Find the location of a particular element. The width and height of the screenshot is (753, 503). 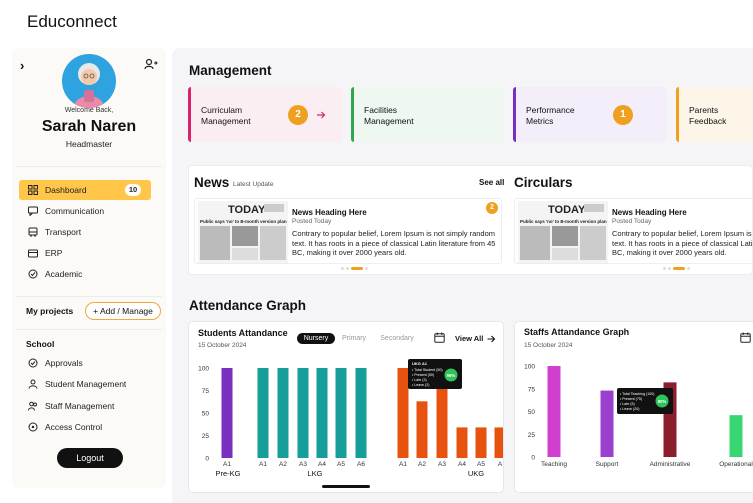

chevron-right-icon: › is located at coordinates (22, 65).